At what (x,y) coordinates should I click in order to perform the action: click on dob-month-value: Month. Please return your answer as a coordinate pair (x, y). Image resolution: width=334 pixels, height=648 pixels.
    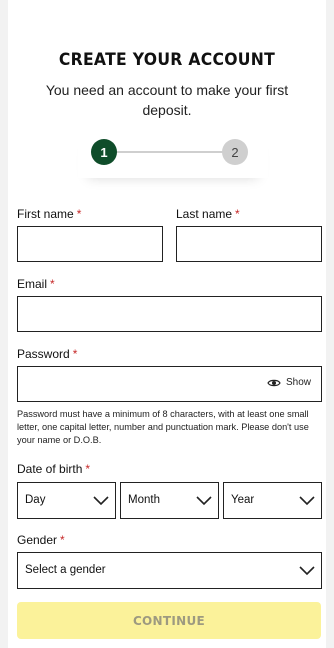
    Looking at the image, I should click on (144, 500).